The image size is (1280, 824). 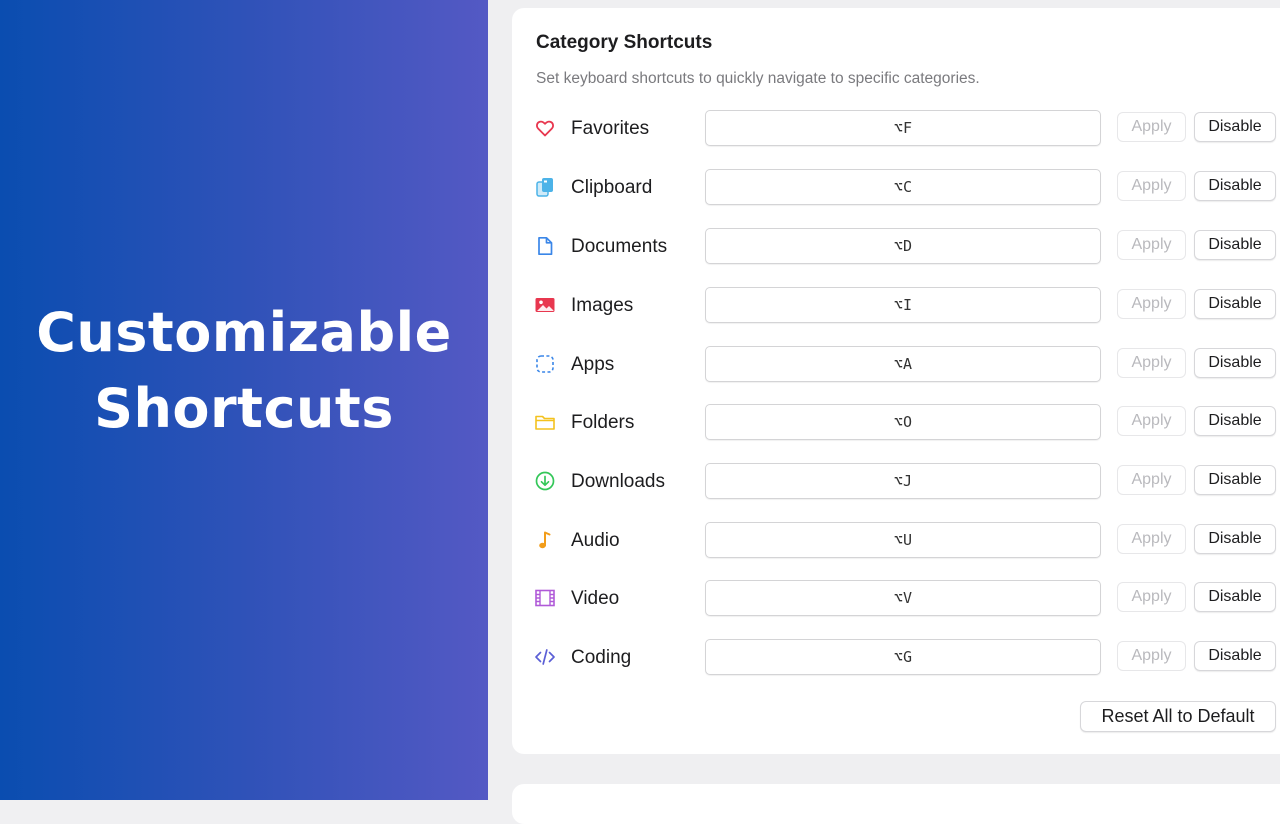 I want to click on heart-icon, so click(x=545, y=128).